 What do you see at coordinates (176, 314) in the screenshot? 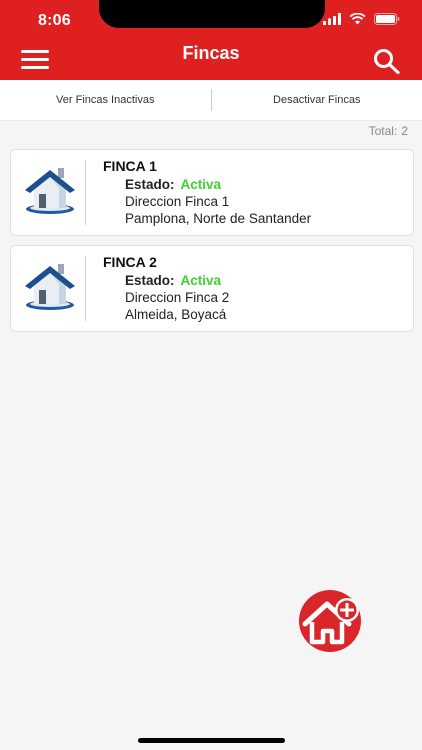
I see `finca-ubicacion: Almeida, Boyacá` at bounding box center [176, 314].